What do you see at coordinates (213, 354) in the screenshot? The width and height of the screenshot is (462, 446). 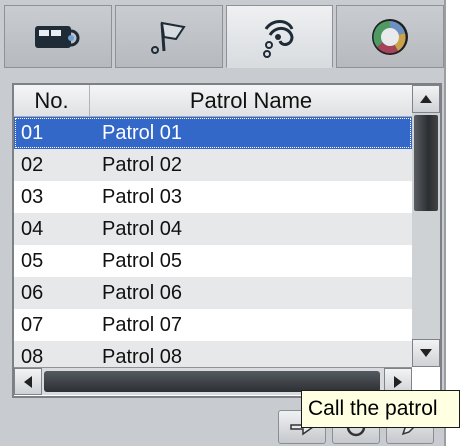 I see `table-row: 08 Patrol 08` at bounding box center [213, 354].